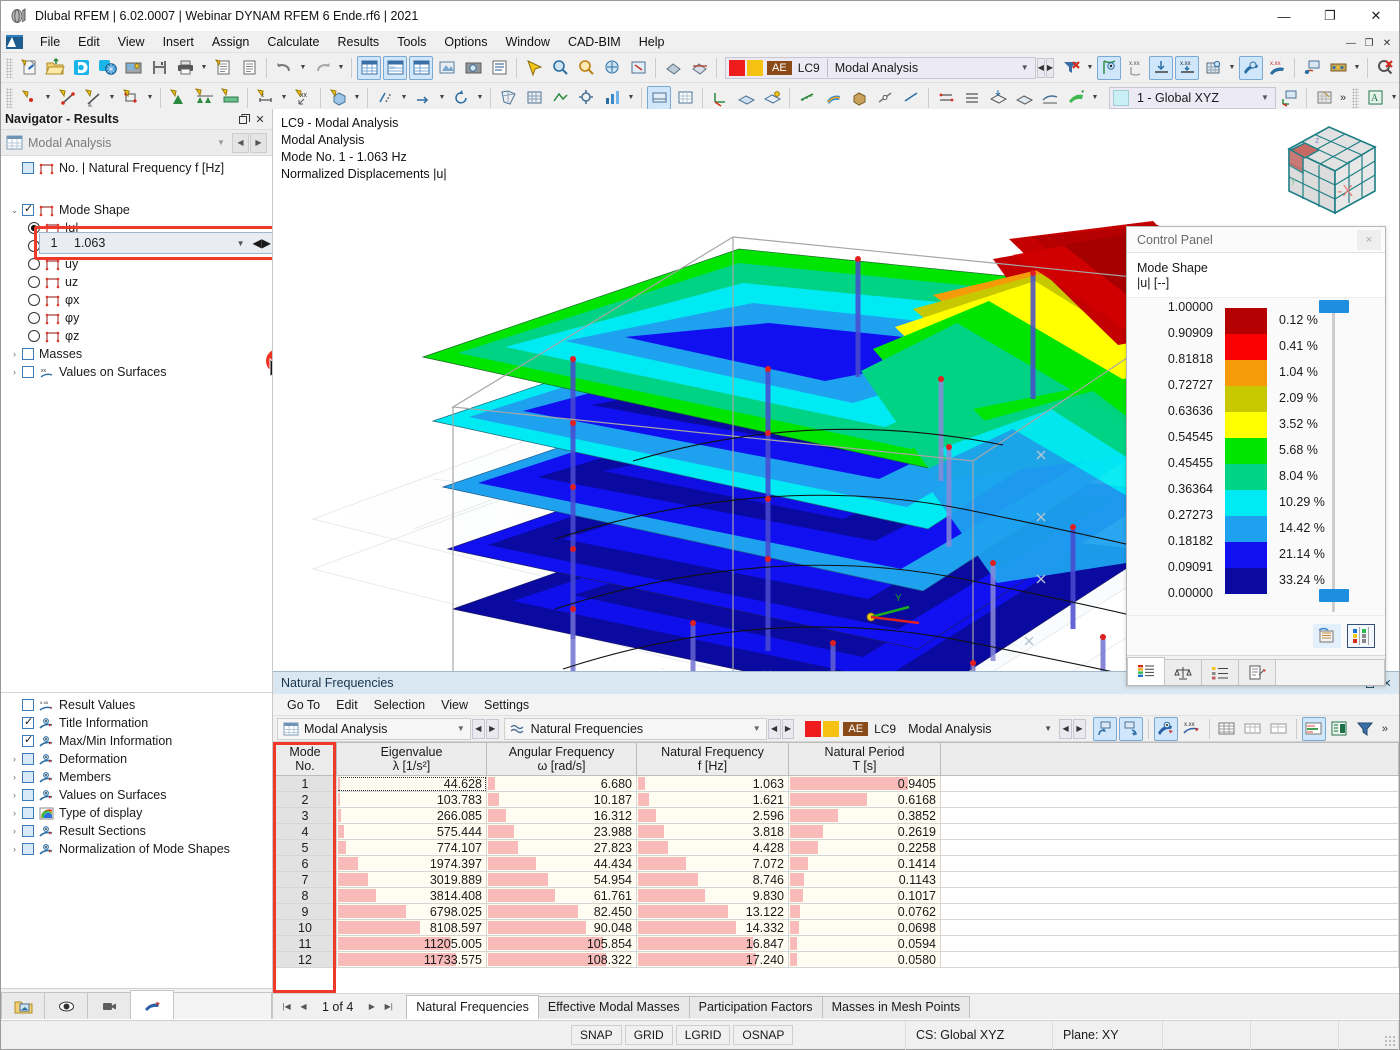 Image resolution: width=1400 pixels, height=1050 pixels. I want to click on coordinate-system-icon, so click(720, 98).